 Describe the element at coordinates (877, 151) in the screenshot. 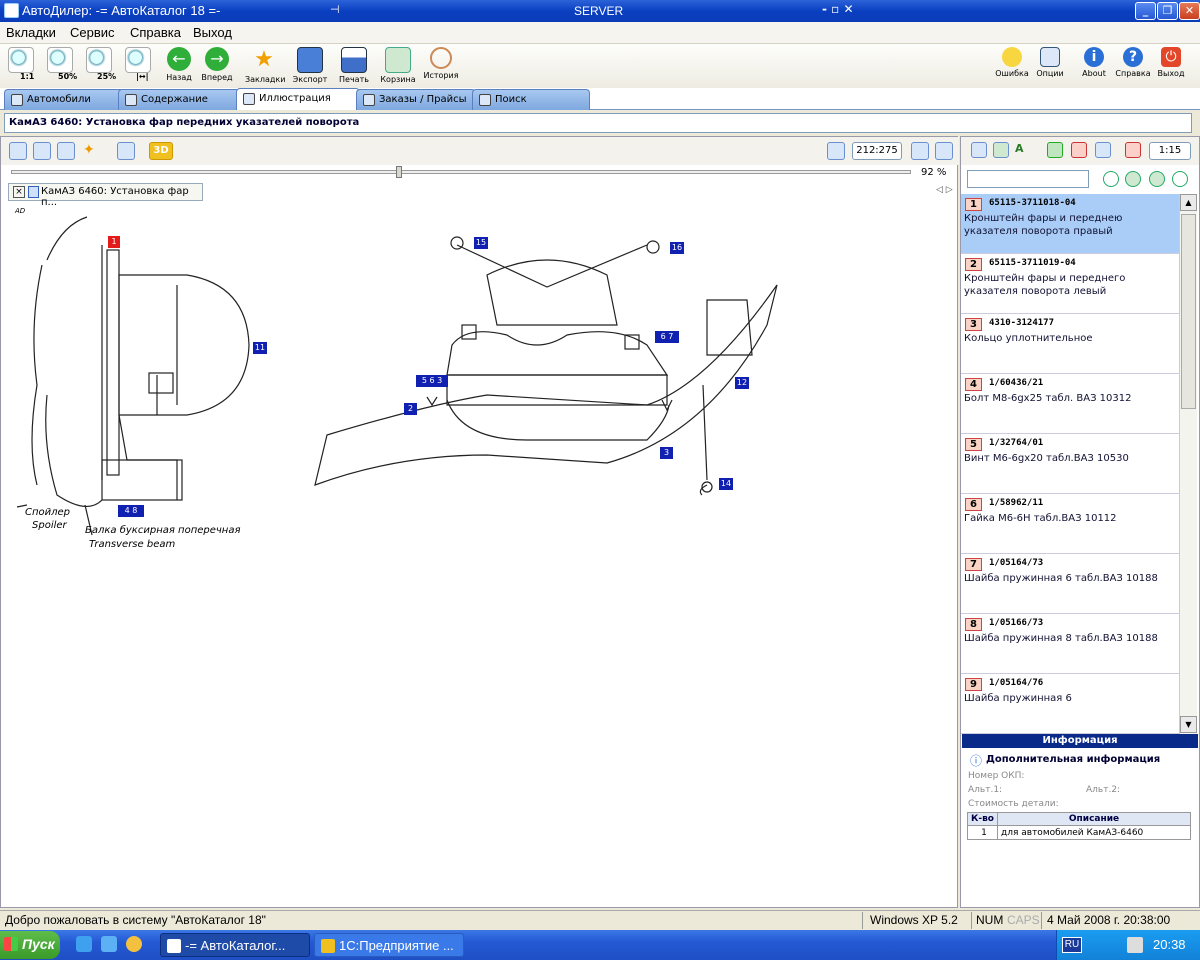

I see `coord-field: 212:275` at that location.